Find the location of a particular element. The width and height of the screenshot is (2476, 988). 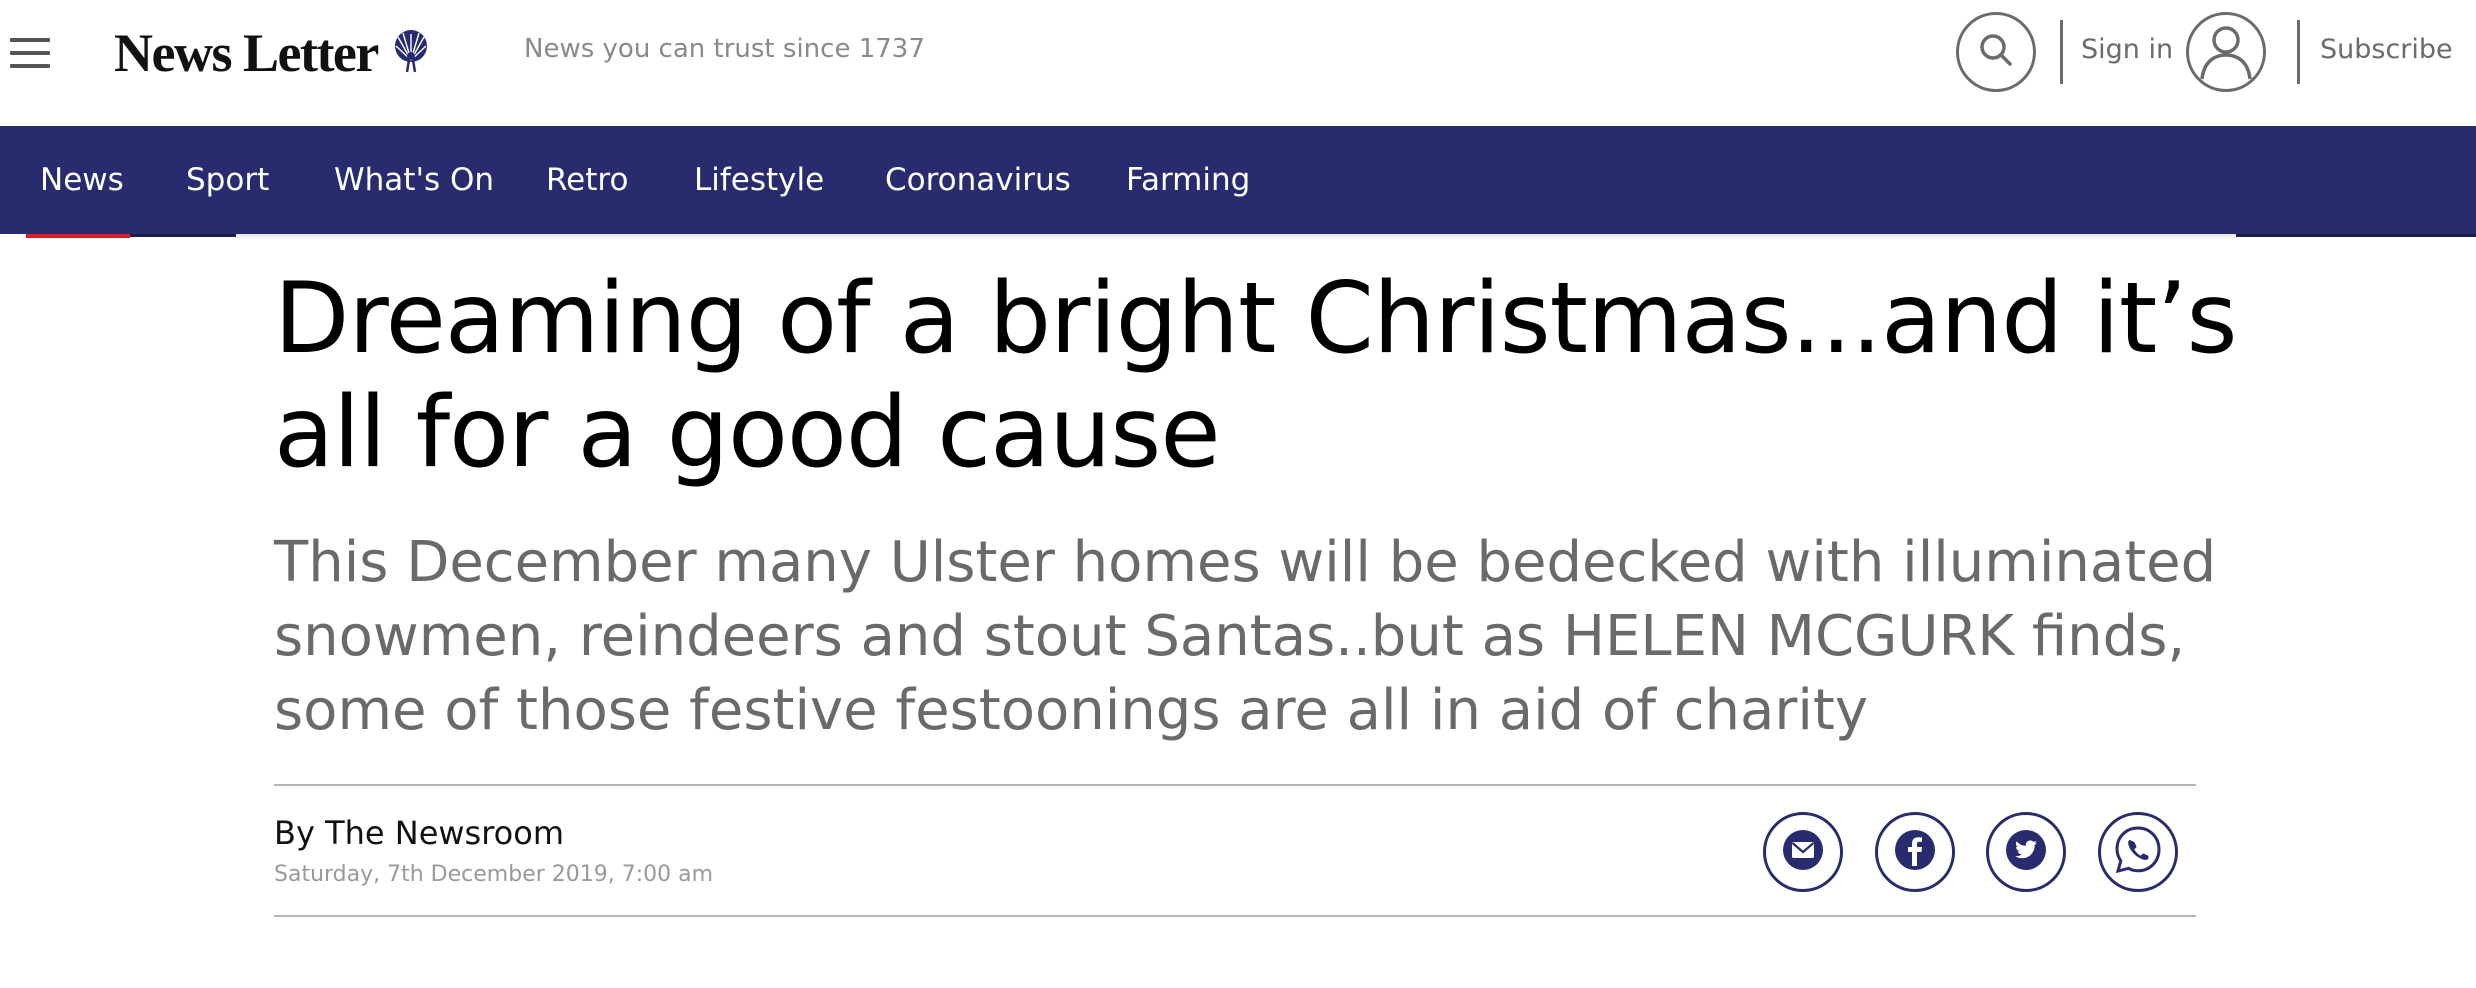

search-icon is located at coordinates (1996, 52).